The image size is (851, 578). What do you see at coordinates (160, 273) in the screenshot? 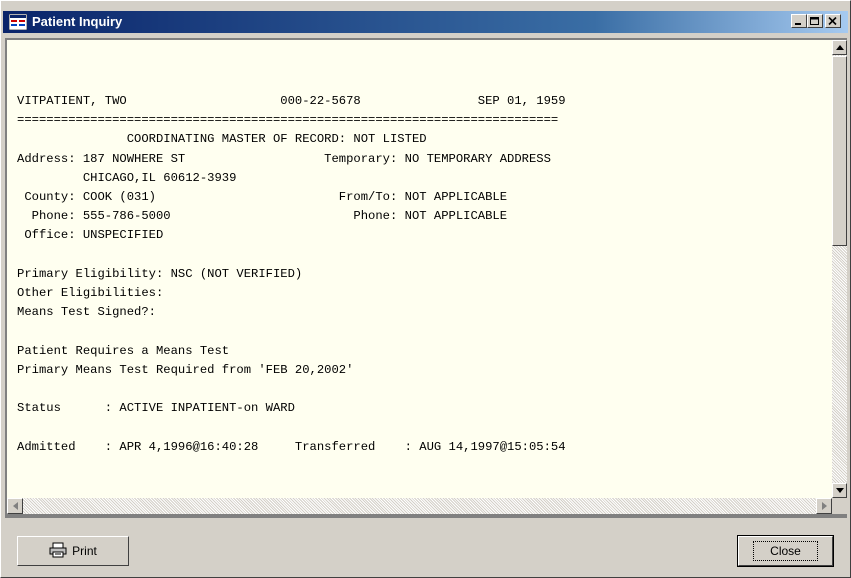
I see `report-line: Primary Eligibility: NSC (NOT VERIFIED)` at bounding box center [160, 273].